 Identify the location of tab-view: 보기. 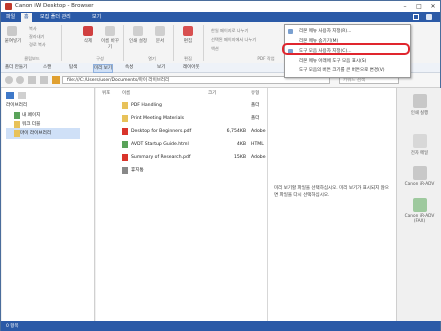
(96, 17).